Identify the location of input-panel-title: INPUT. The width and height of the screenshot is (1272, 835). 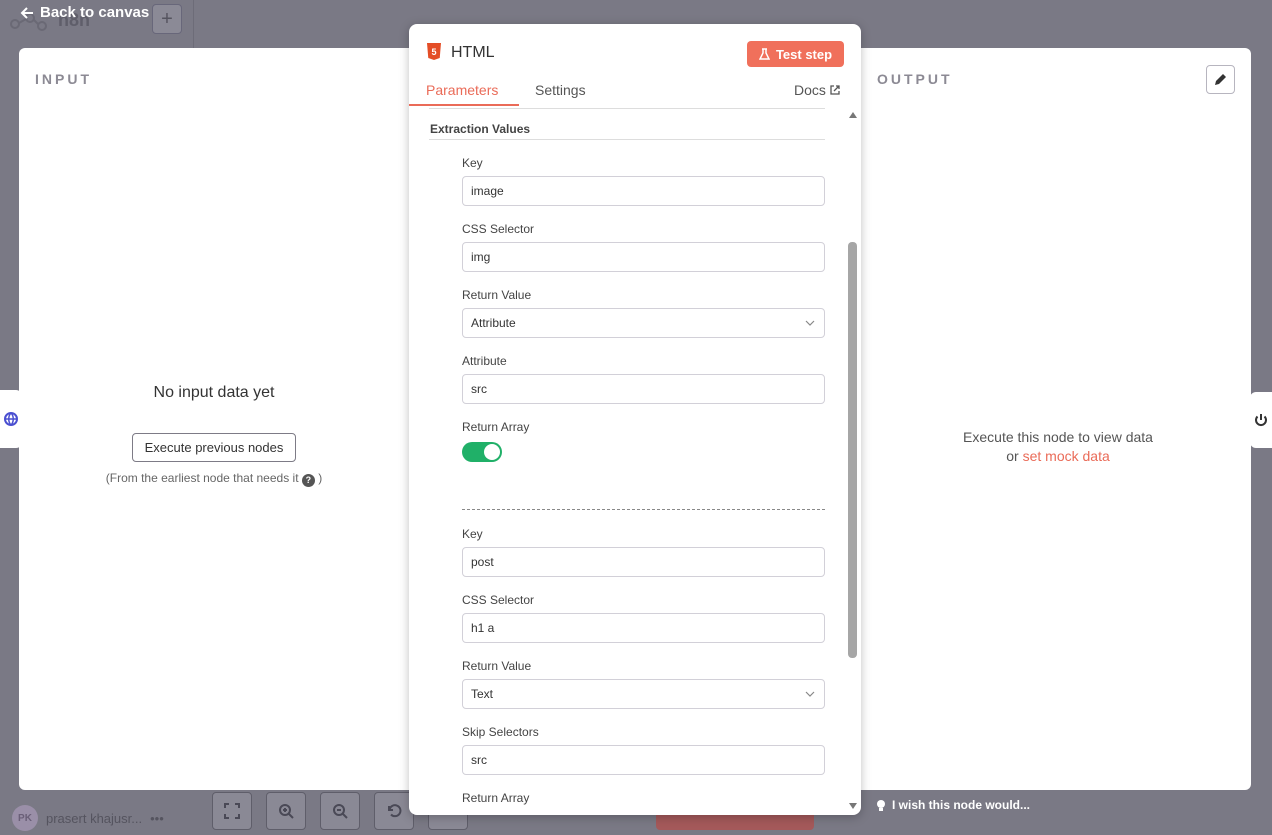
(63, 79).